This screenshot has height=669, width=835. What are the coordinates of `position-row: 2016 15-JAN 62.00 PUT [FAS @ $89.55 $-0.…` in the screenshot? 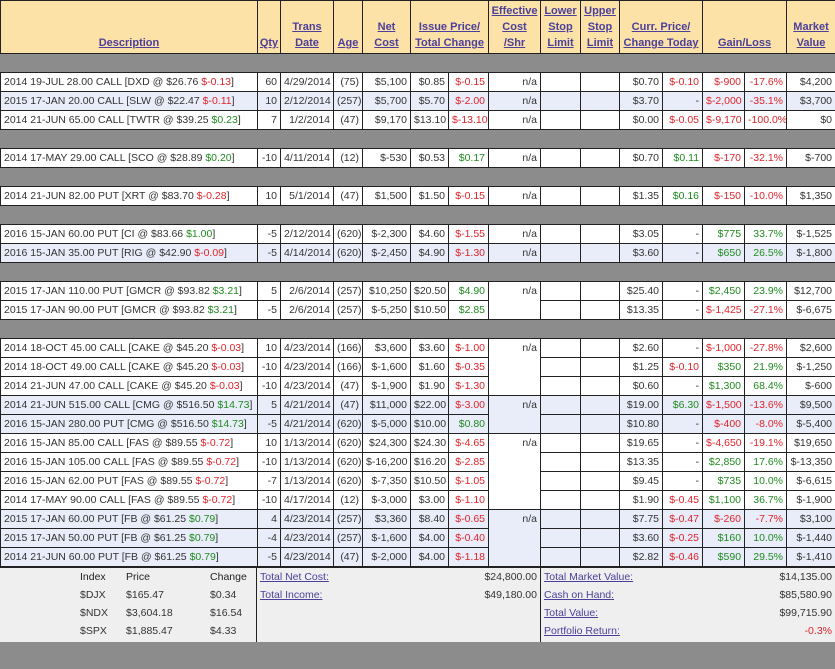 It's located at (417, 481).